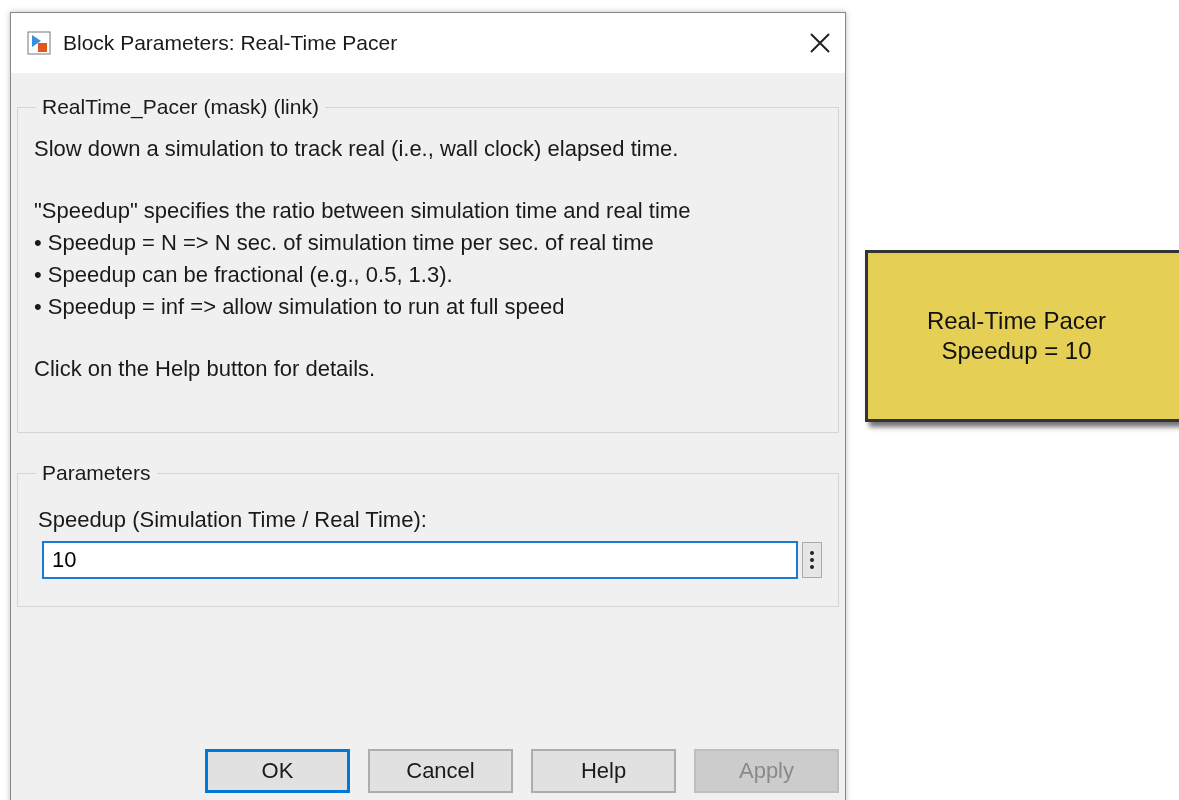 The image size is (1179, 800). What do you see at coordinates (231, 43) in the screenshot?
I see `window-title: Block Parameters: Real-Time Pacer` at bounding box center [231, 43].